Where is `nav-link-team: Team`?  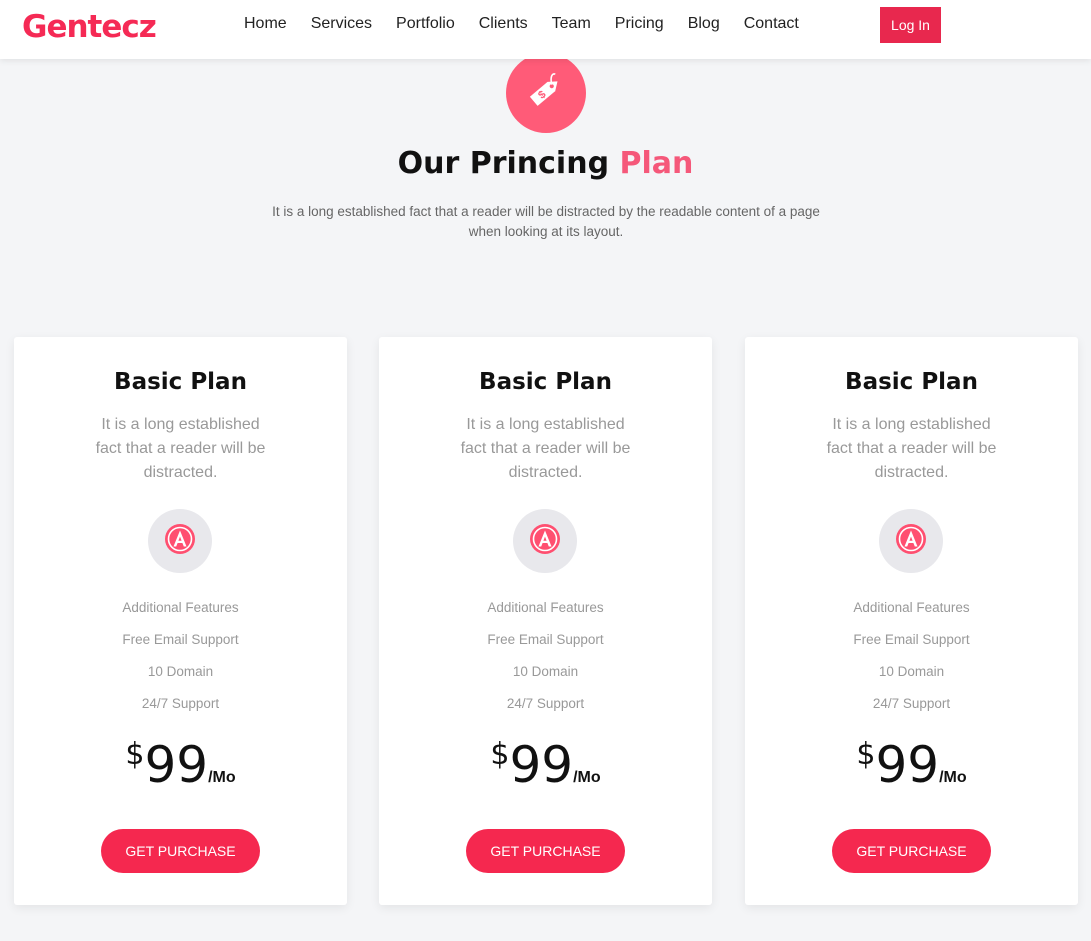
nav-link-team: Team is located at coordinates (571, 24).